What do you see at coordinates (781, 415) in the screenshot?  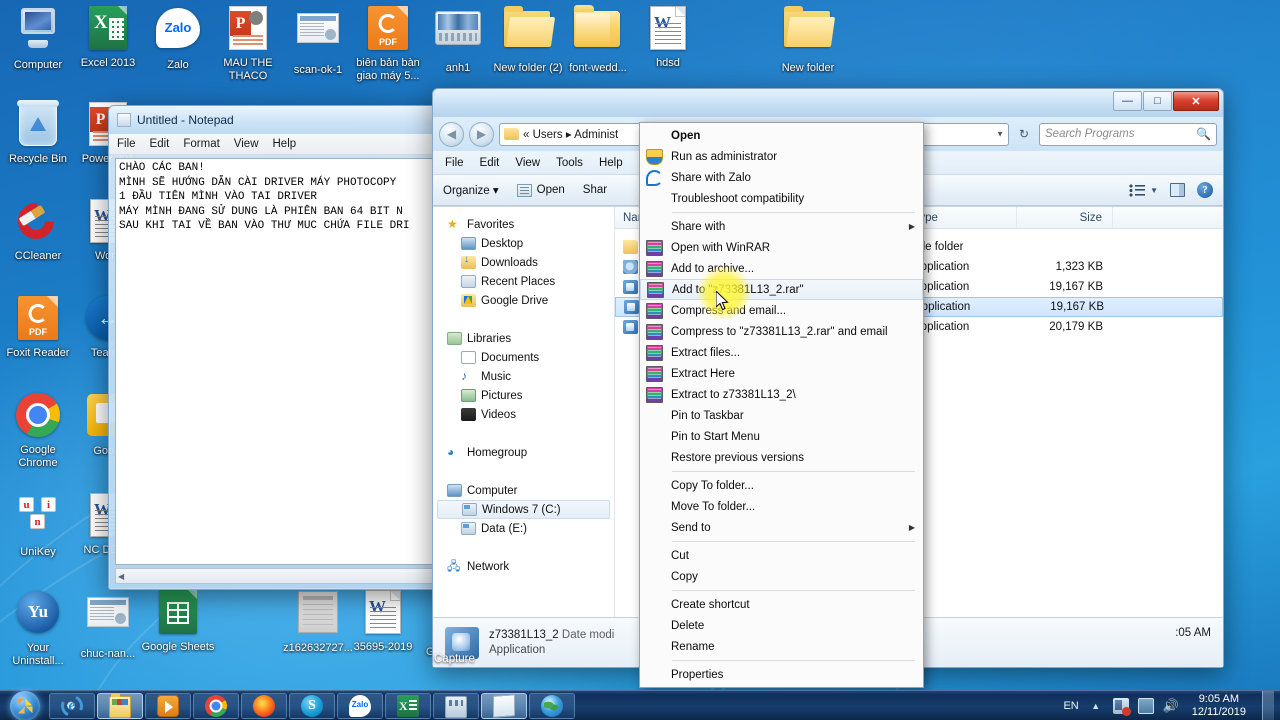 I see `menu-item-pin-to-taskbar: Pin to Taskbar` at bounding box center [781, 415].